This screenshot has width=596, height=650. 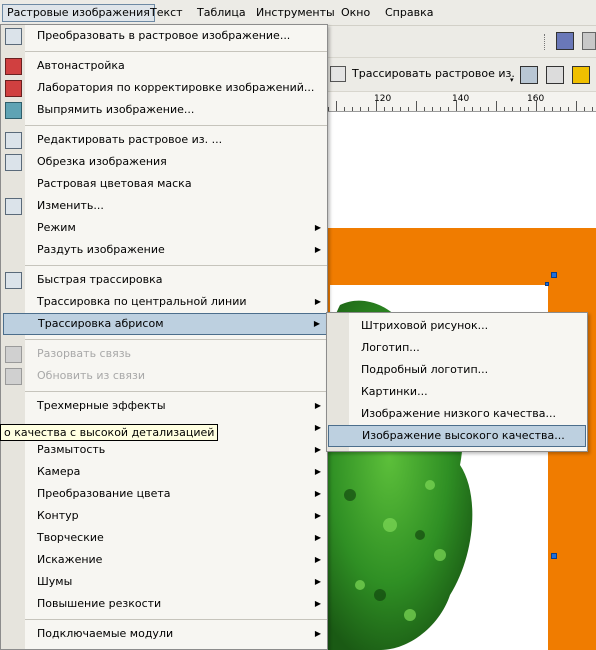 What do you see at coordinates (176, 494) in the screenshot?
I see `menu-item-color-transform: Преобразование цвета ▶` at bounding box center [176, 494].